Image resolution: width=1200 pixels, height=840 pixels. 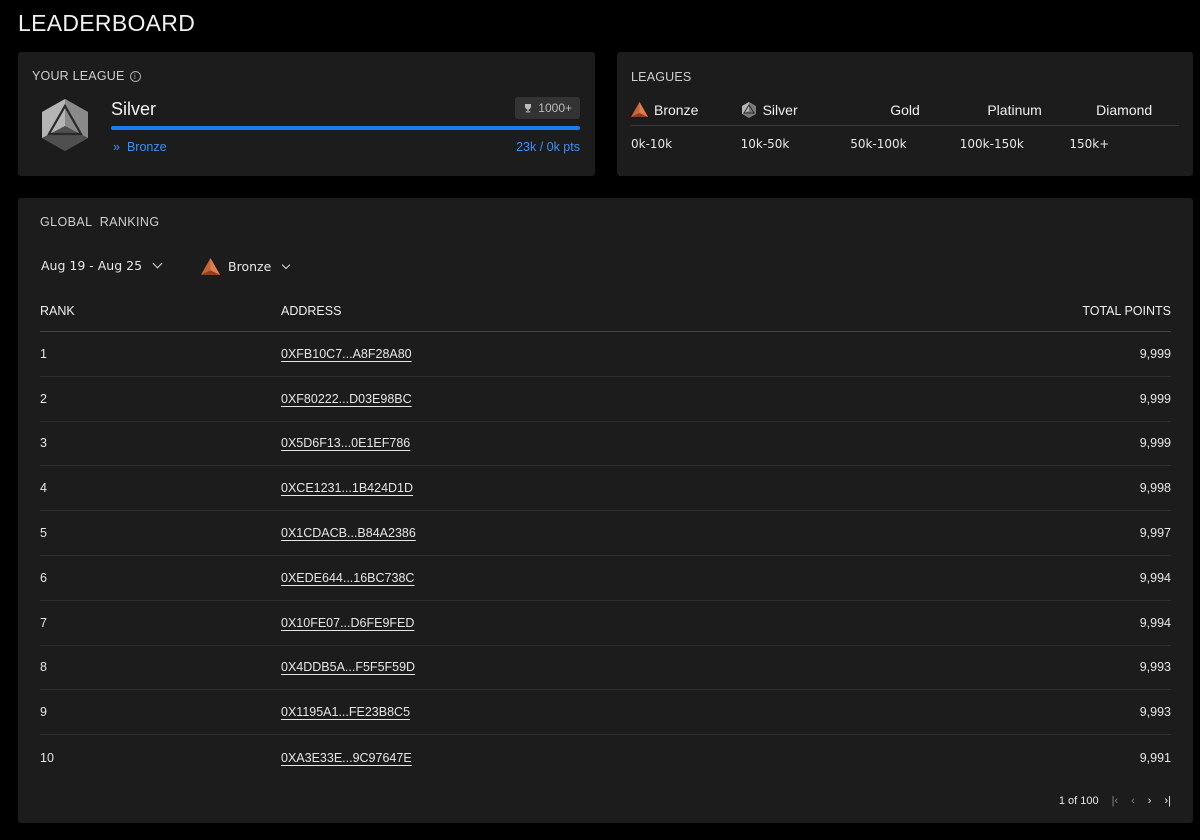 I want to click on trophy-count: 1000+, so click(x=555, y=108).